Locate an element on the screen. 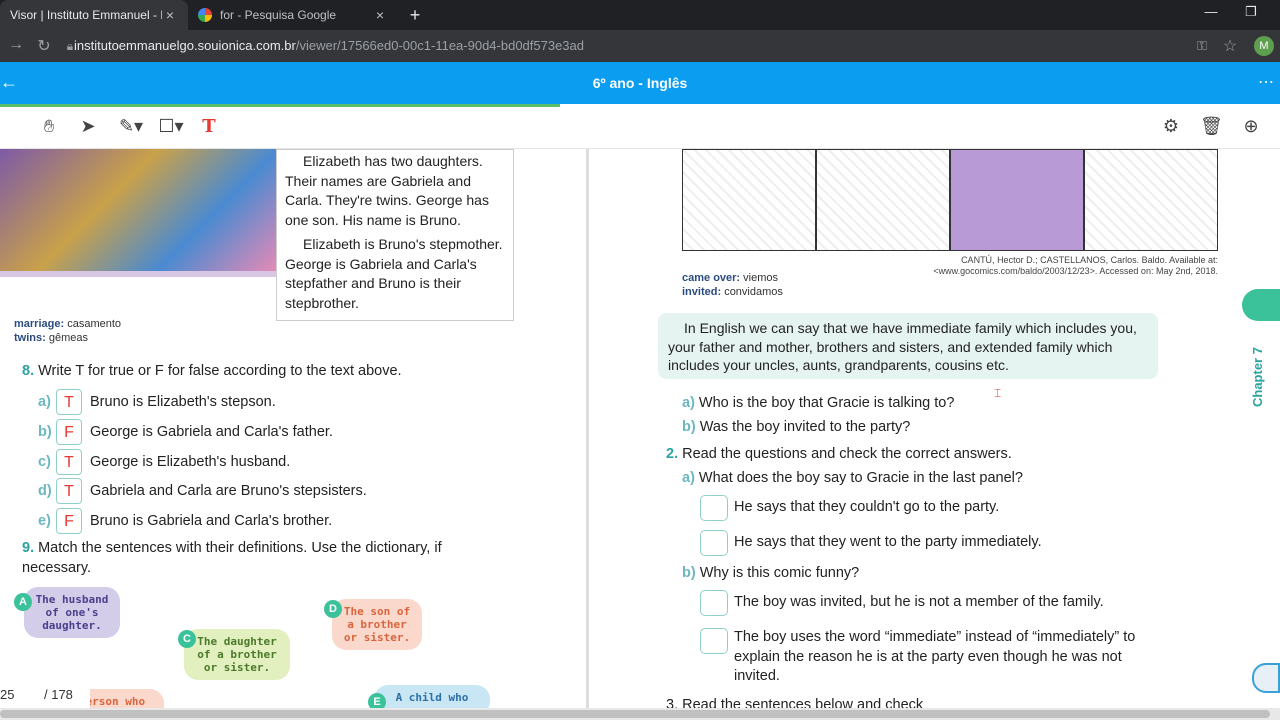  chapter-tab is located at coordinates (1261, 305).